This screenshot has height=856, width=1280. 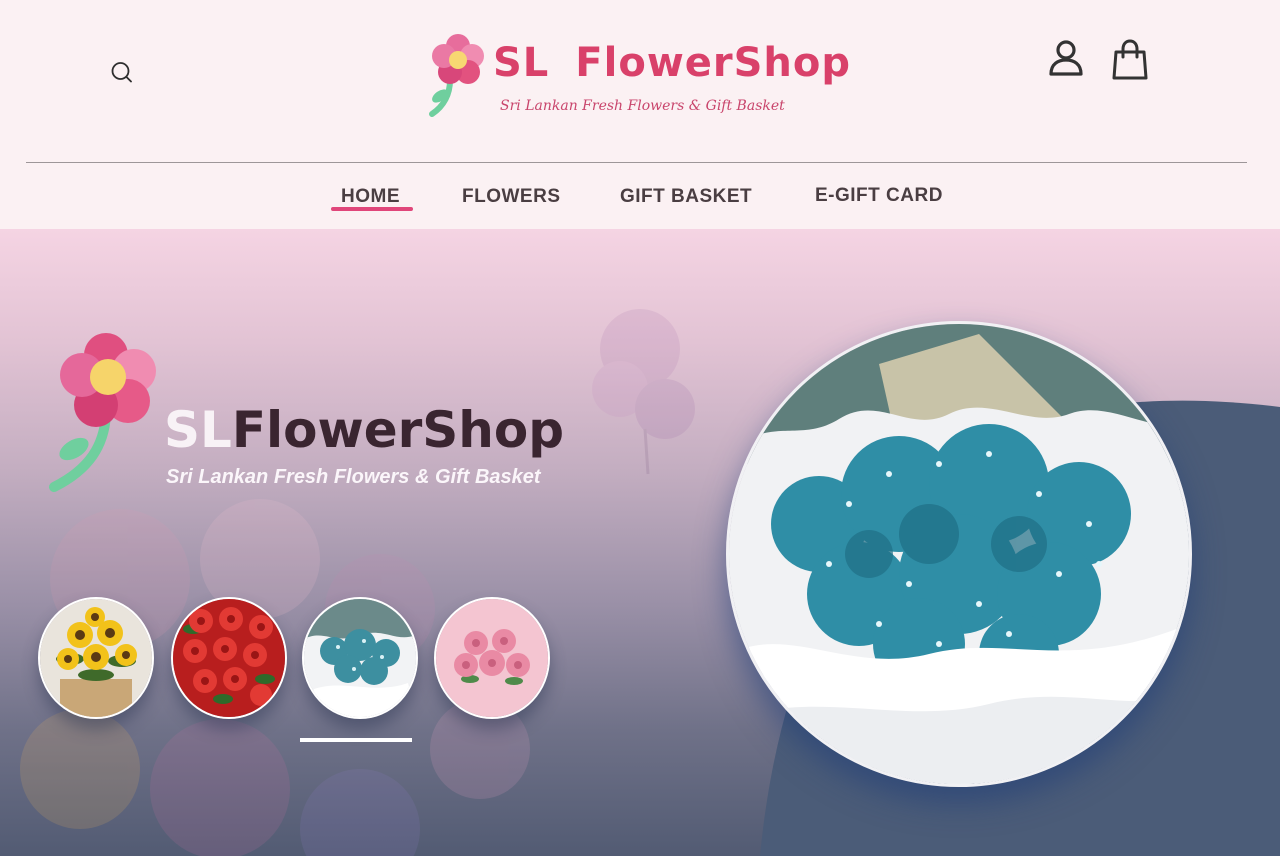 What do you see at coordinates (879, 196) in the screenshot?
I see `nav-item-e-gift-card: E-GIFT CARD` at bounding box center [879, 196].